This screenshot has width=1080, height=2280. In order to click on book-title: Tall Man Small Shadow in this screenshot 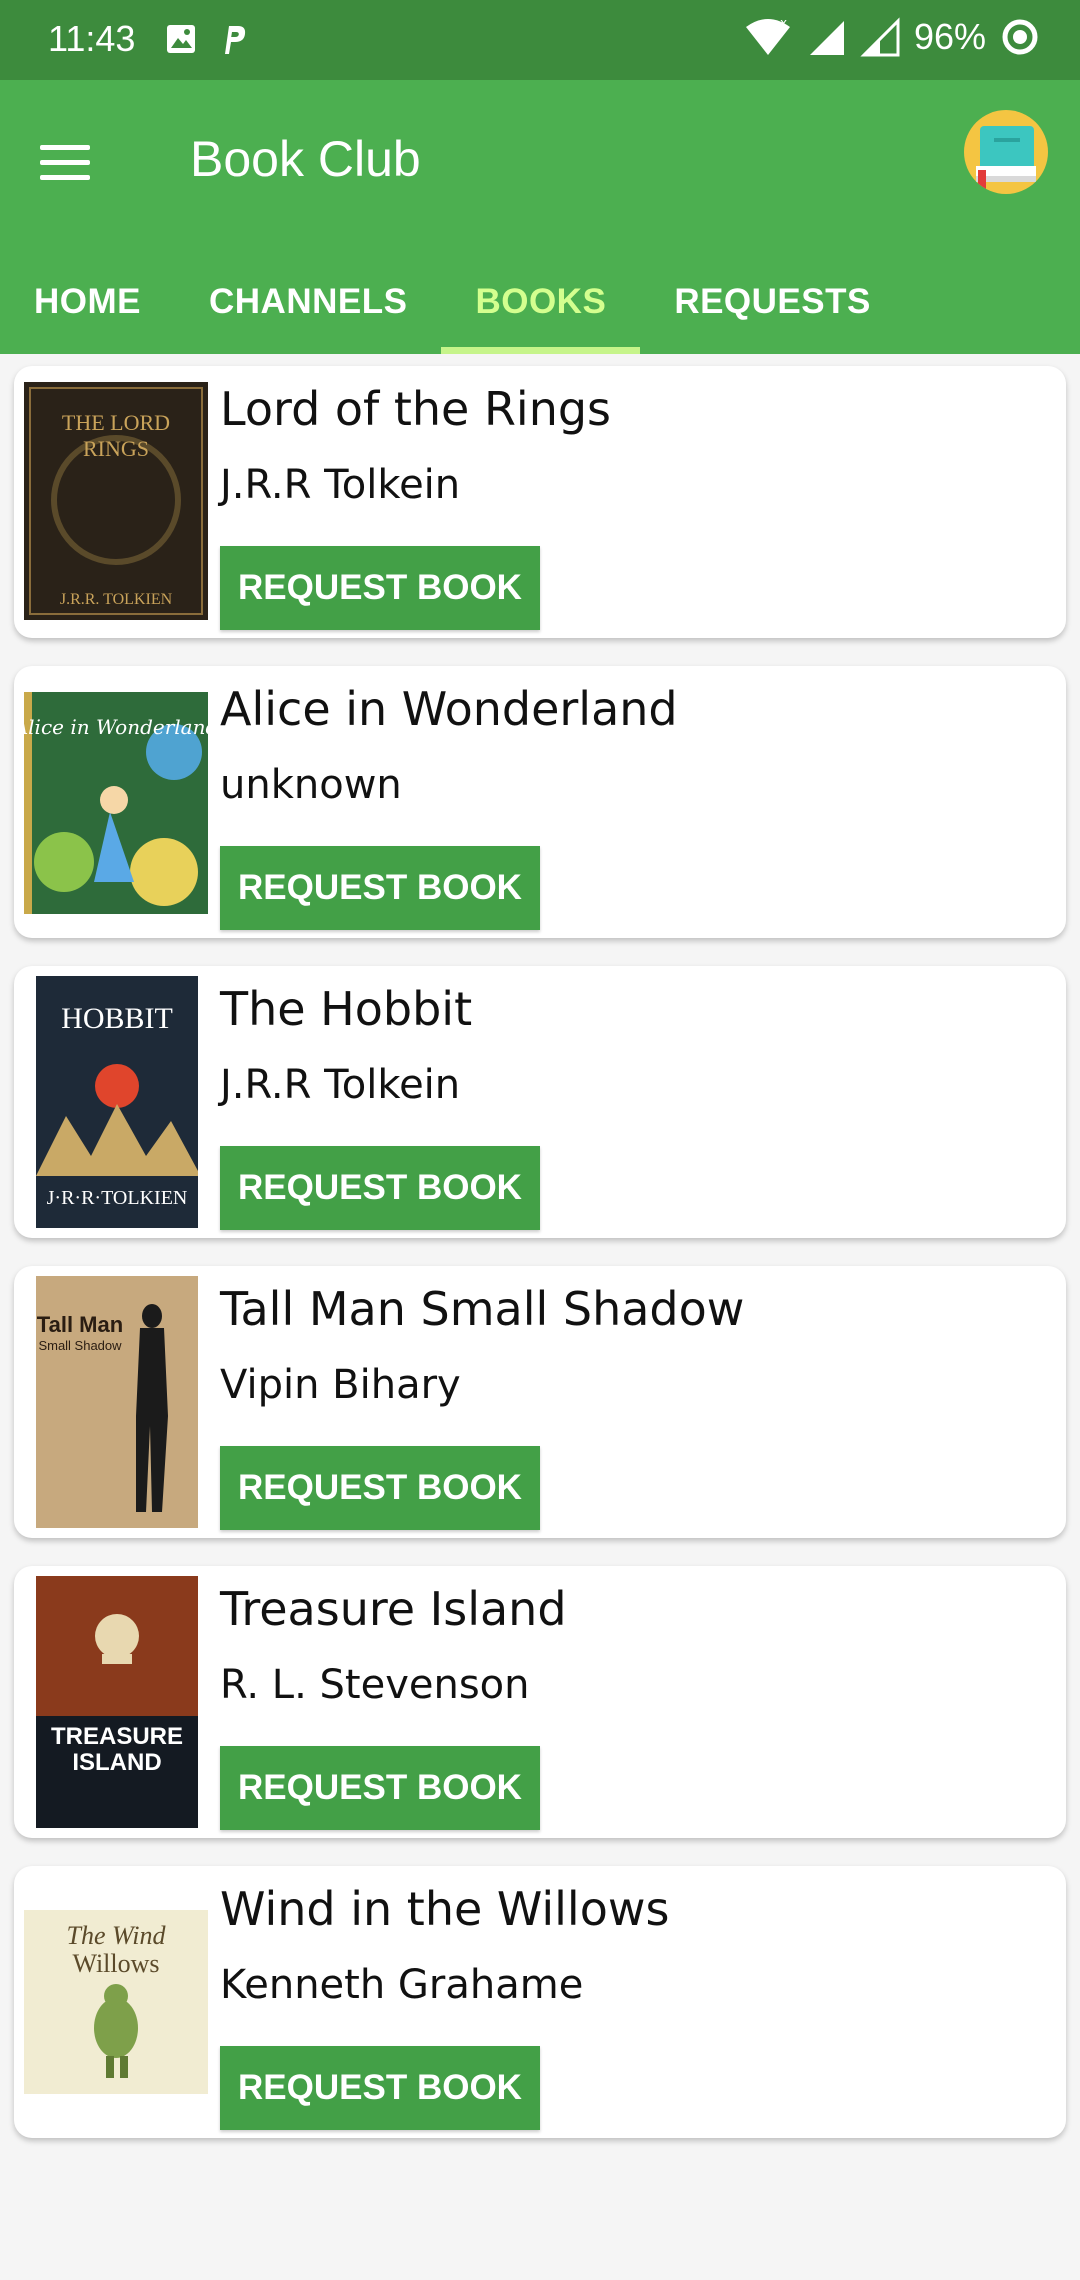, I will do `click(482, 1309)`.